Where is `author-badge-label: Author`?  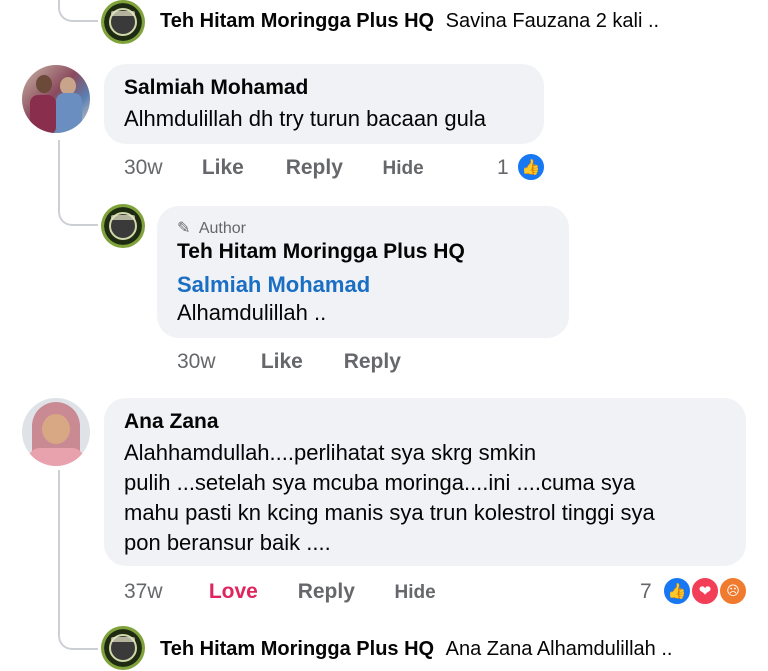
author-badge-label: Author is located at coordinates (222, 228).